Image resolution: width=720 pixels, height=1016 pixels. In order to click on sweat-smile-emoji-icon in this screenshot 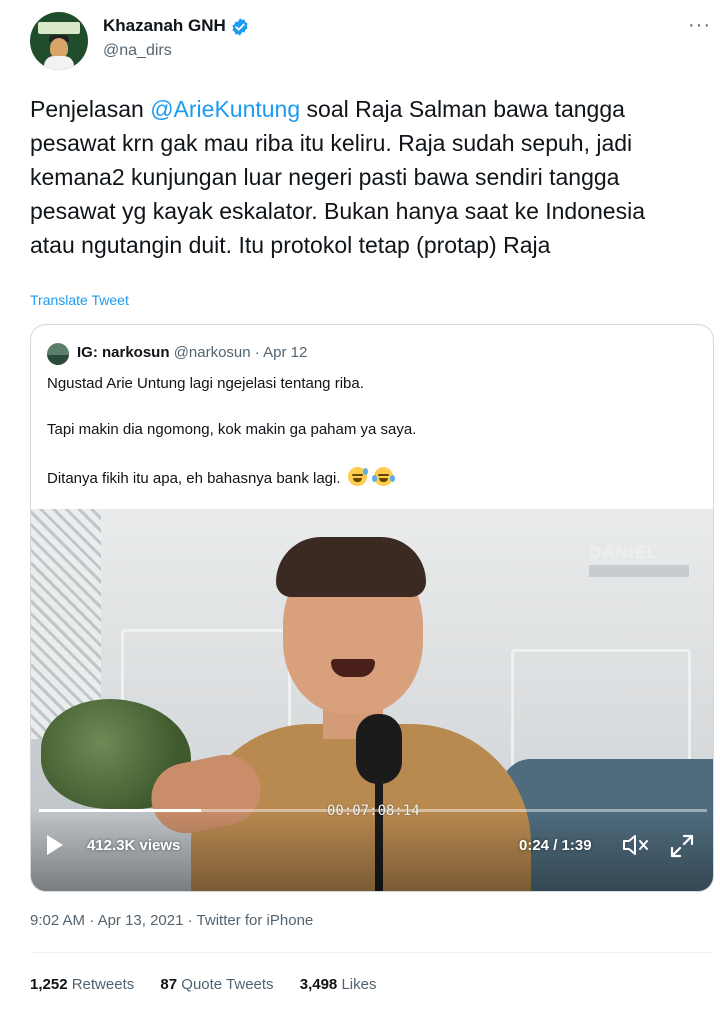, I will do `click(357, 476)`.